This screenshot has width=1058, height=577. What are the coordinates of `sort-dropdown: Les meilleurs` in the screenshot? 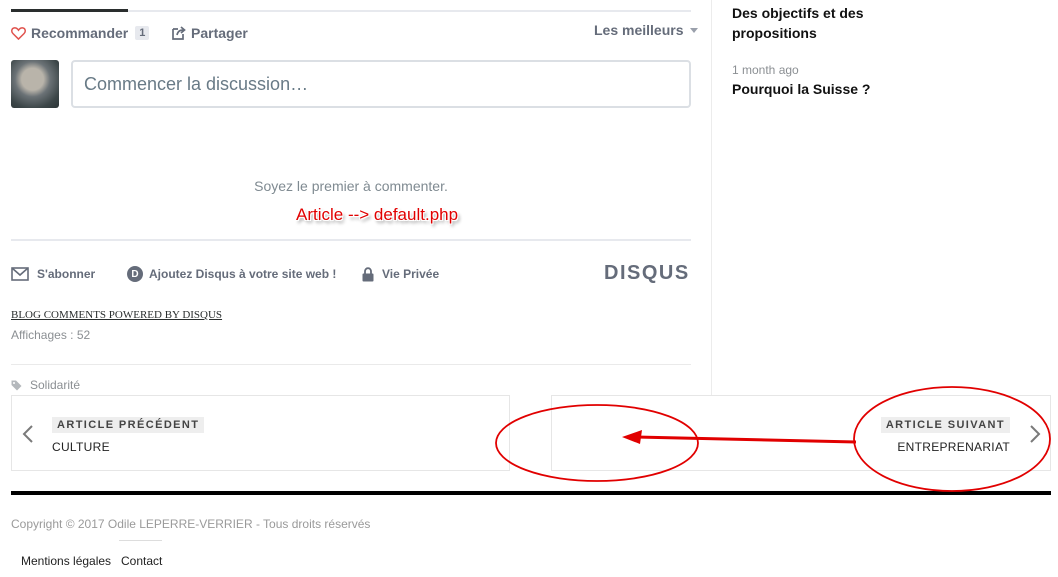 It's located at (646, 30).